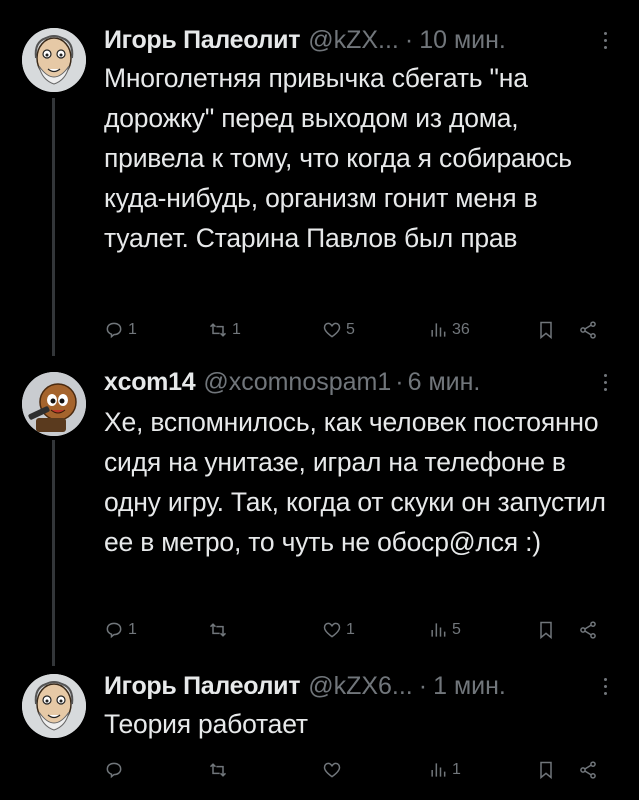  I want to click on timestamp: 10 мин., so click(462, 40).